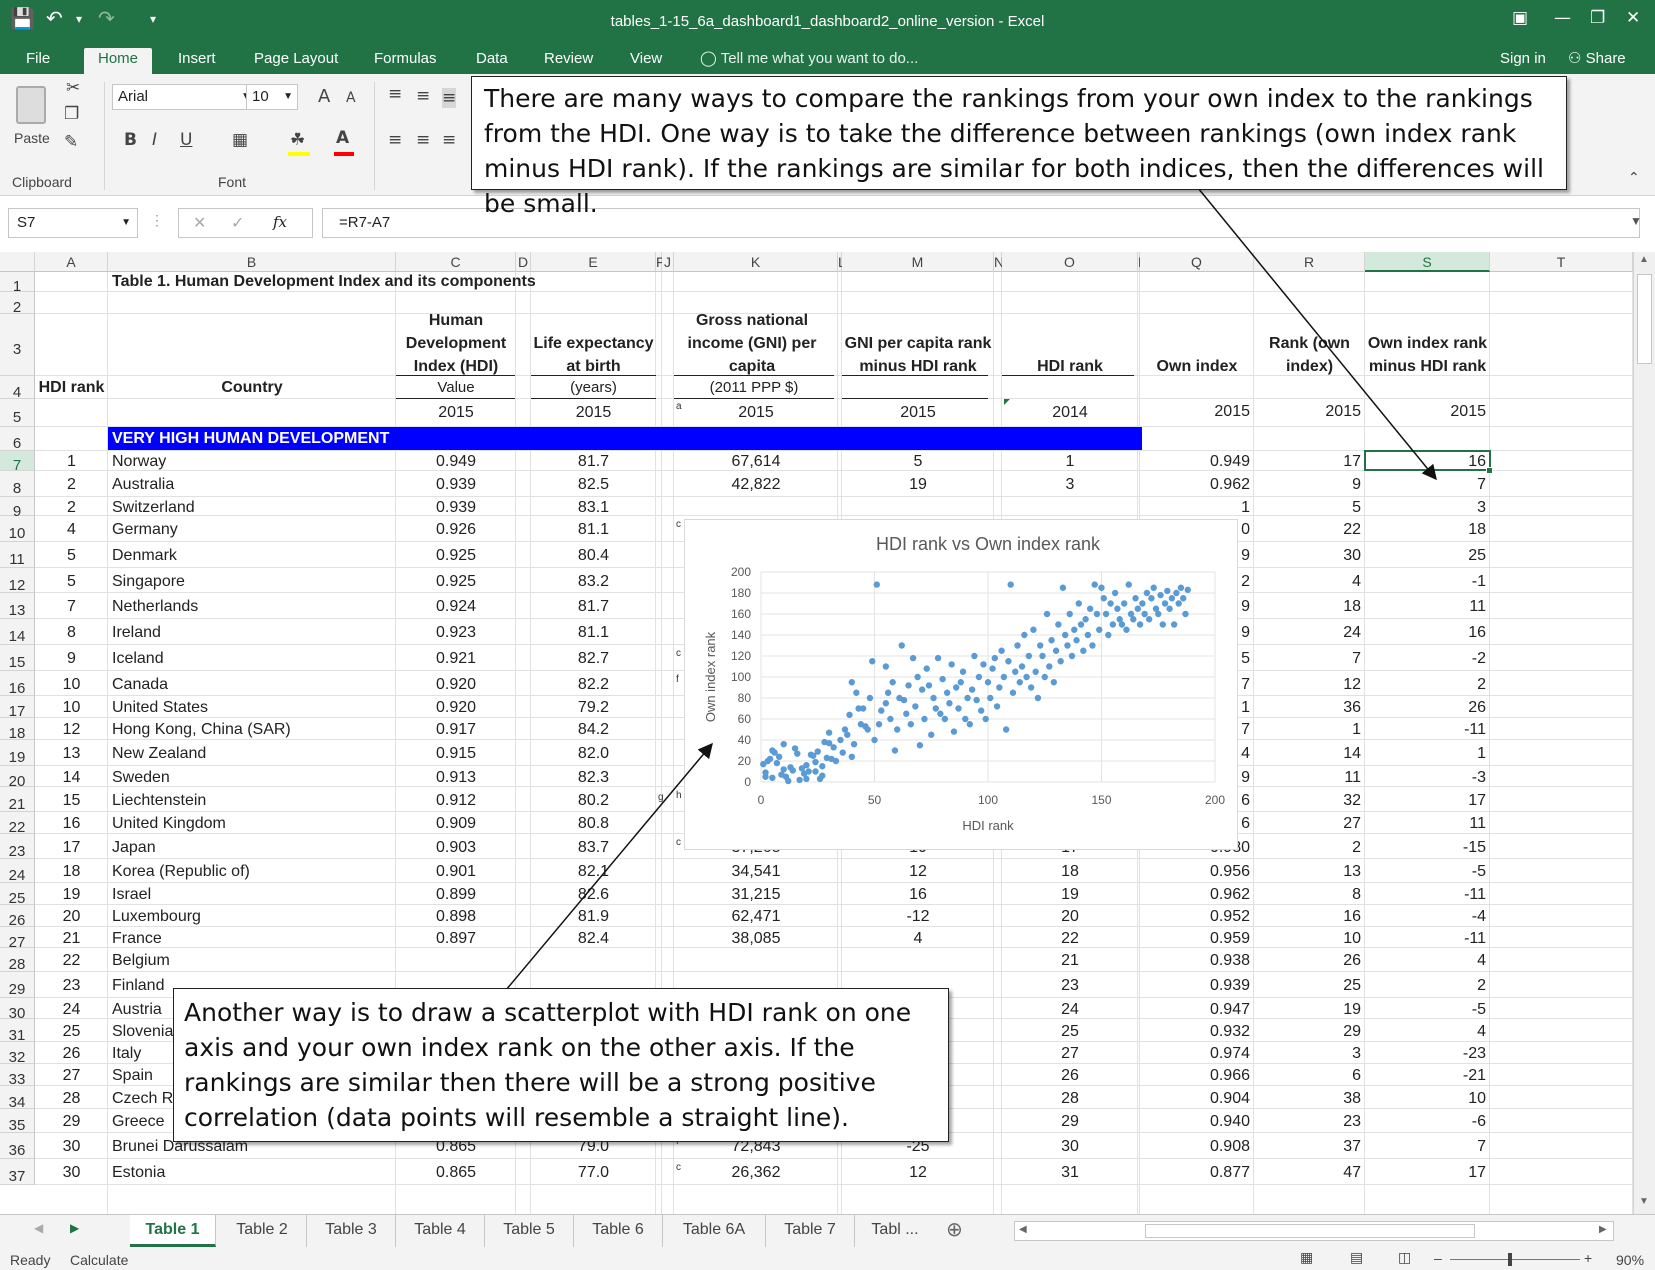 The width and height of the screenshot is (1655, 1270). Describe the element at coordinates (1070, 986) in the screenshot. I see `hdi-rank-2014-cell: 23` at that location.